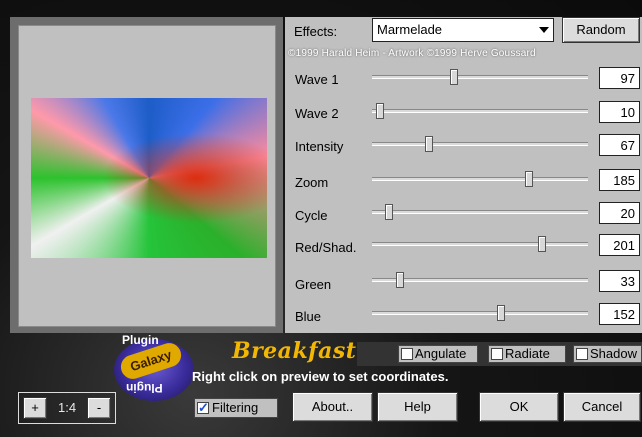 The width and height of the screenshot is (642, 437). What do you see at coordinates (203, 408) in the screenshot?
I see `checkbox-checked-icon` at bounding box center [203, 408].